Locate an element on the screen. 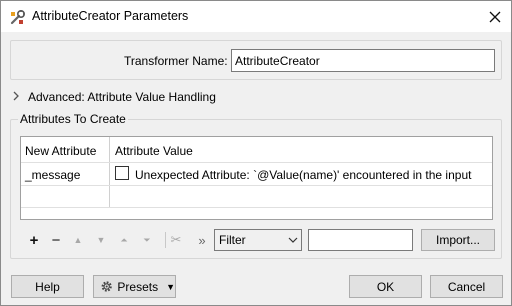 The image size is (512, 306). minus-icon: − is located at coordinates (56, 240).